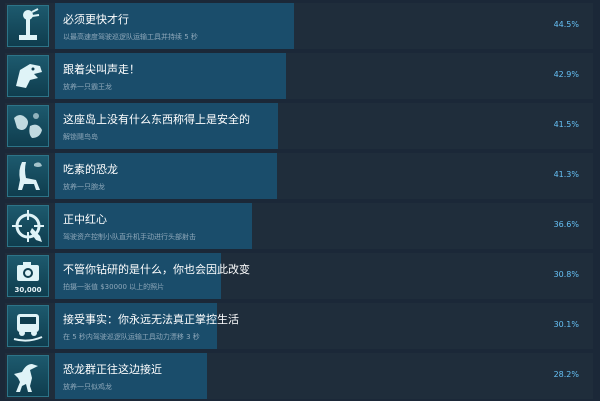  What do you see at coordinates (566, 324) in the screenshot?
I see `unlock-percentage: 30.1%` at bounding box center [566, 324].